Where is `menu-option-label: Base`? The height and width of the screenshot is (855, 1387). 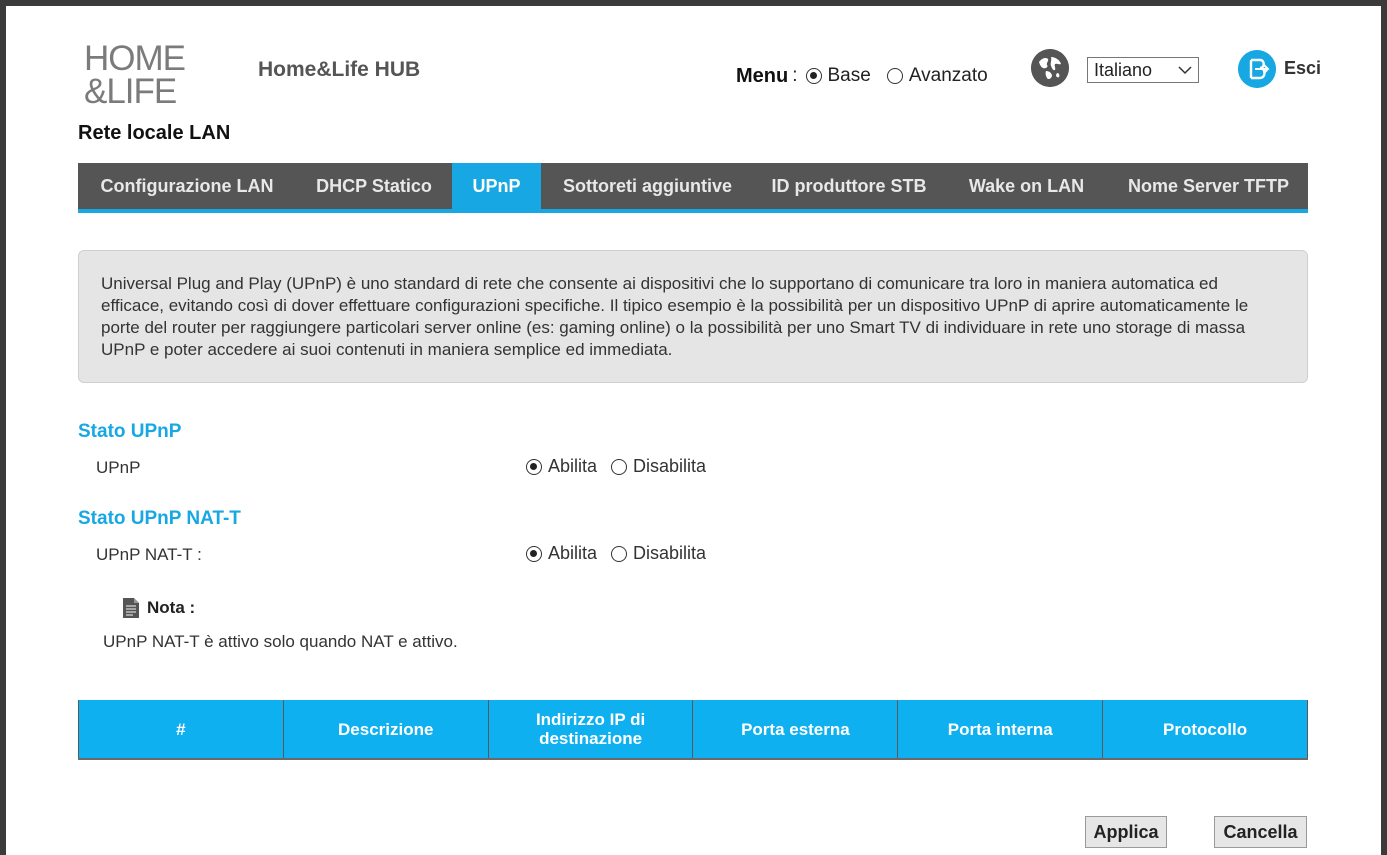 menu-option-label: Base is located at coordinates (849, 75).